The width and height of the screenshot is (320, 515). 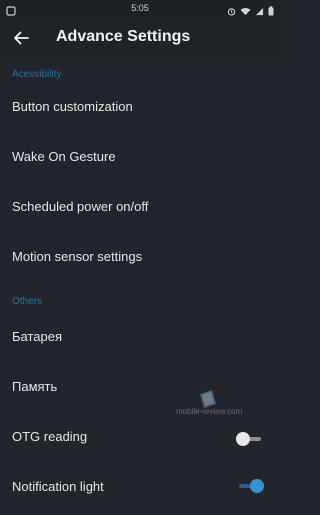 What do you see at coordinates (140, 336) in the screenshot?
I see `battery-item: Батарея` at bounding box center [140, 336].